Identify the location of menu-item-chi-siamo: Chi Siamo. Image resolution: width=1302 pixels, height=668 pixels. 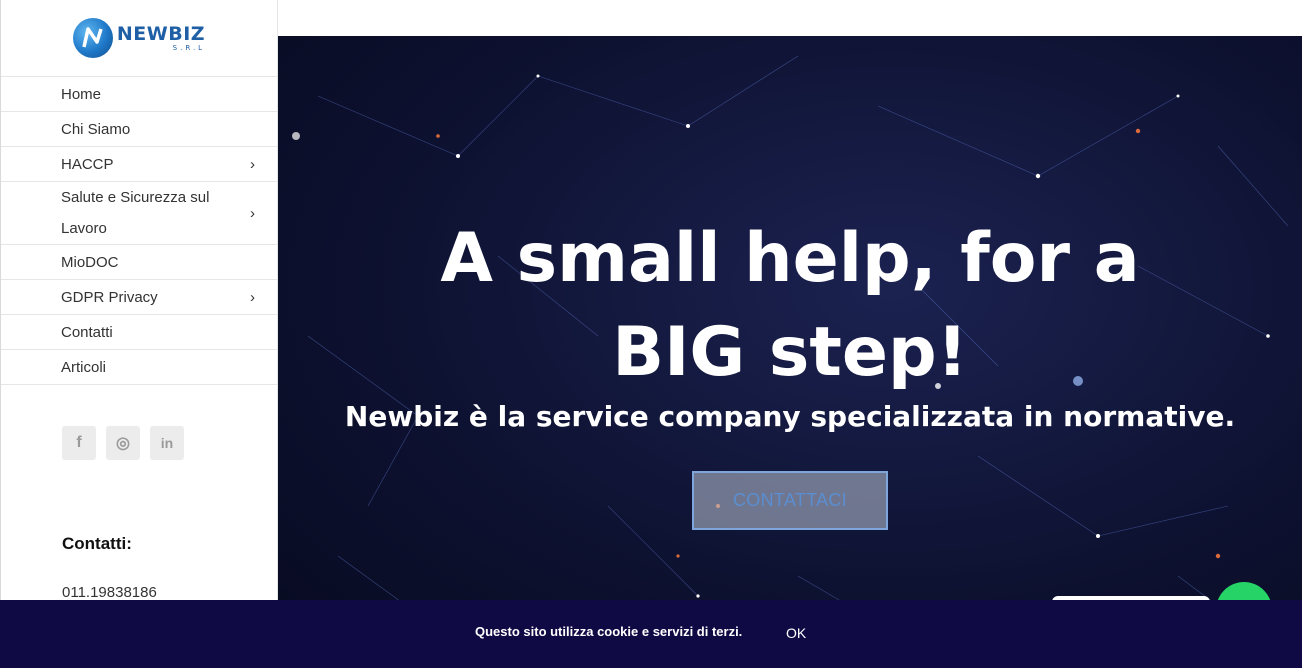
(139, 129).